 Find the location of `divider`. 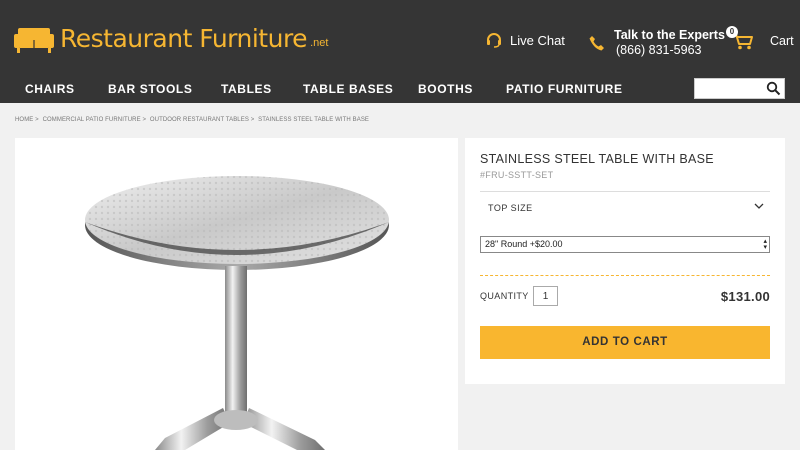

divider is located at coordinates (625, 191).